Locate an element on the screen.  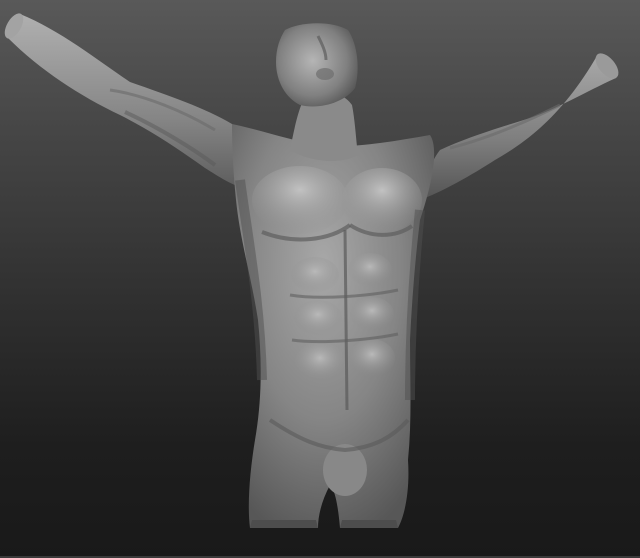
left-pectoral is located at coordinates (300, 200).